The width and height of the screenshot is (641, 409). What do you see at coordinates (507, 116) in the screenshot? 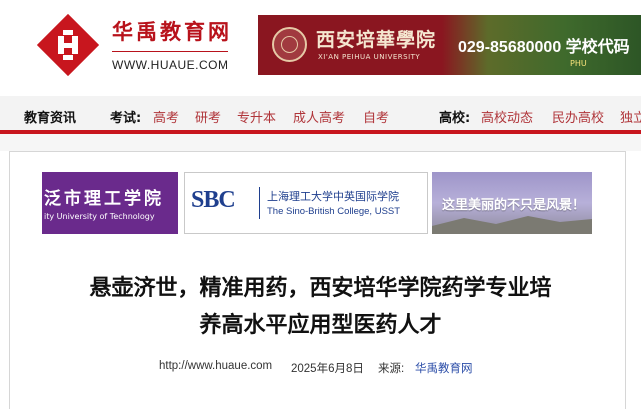
I see `nav-school-news: 高校动态` at bounding box center [507, 116].